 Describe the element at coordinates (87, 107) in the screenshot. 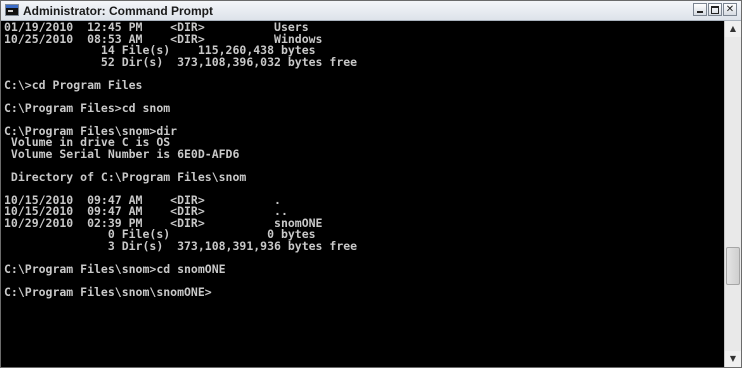

I see `console-line: C:\Program Files>cd snom` at that location.